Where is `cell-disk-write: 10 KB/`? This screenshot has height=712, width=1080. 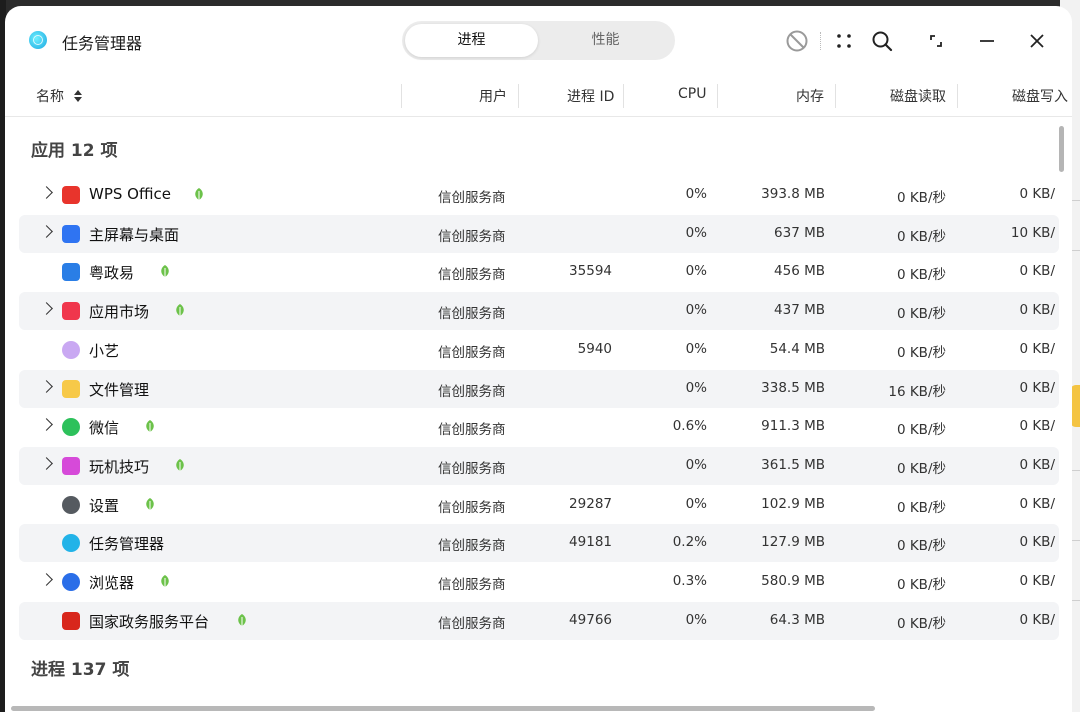
cell-disk-write: 10 KB/ is located at coordinates (1032, 232).